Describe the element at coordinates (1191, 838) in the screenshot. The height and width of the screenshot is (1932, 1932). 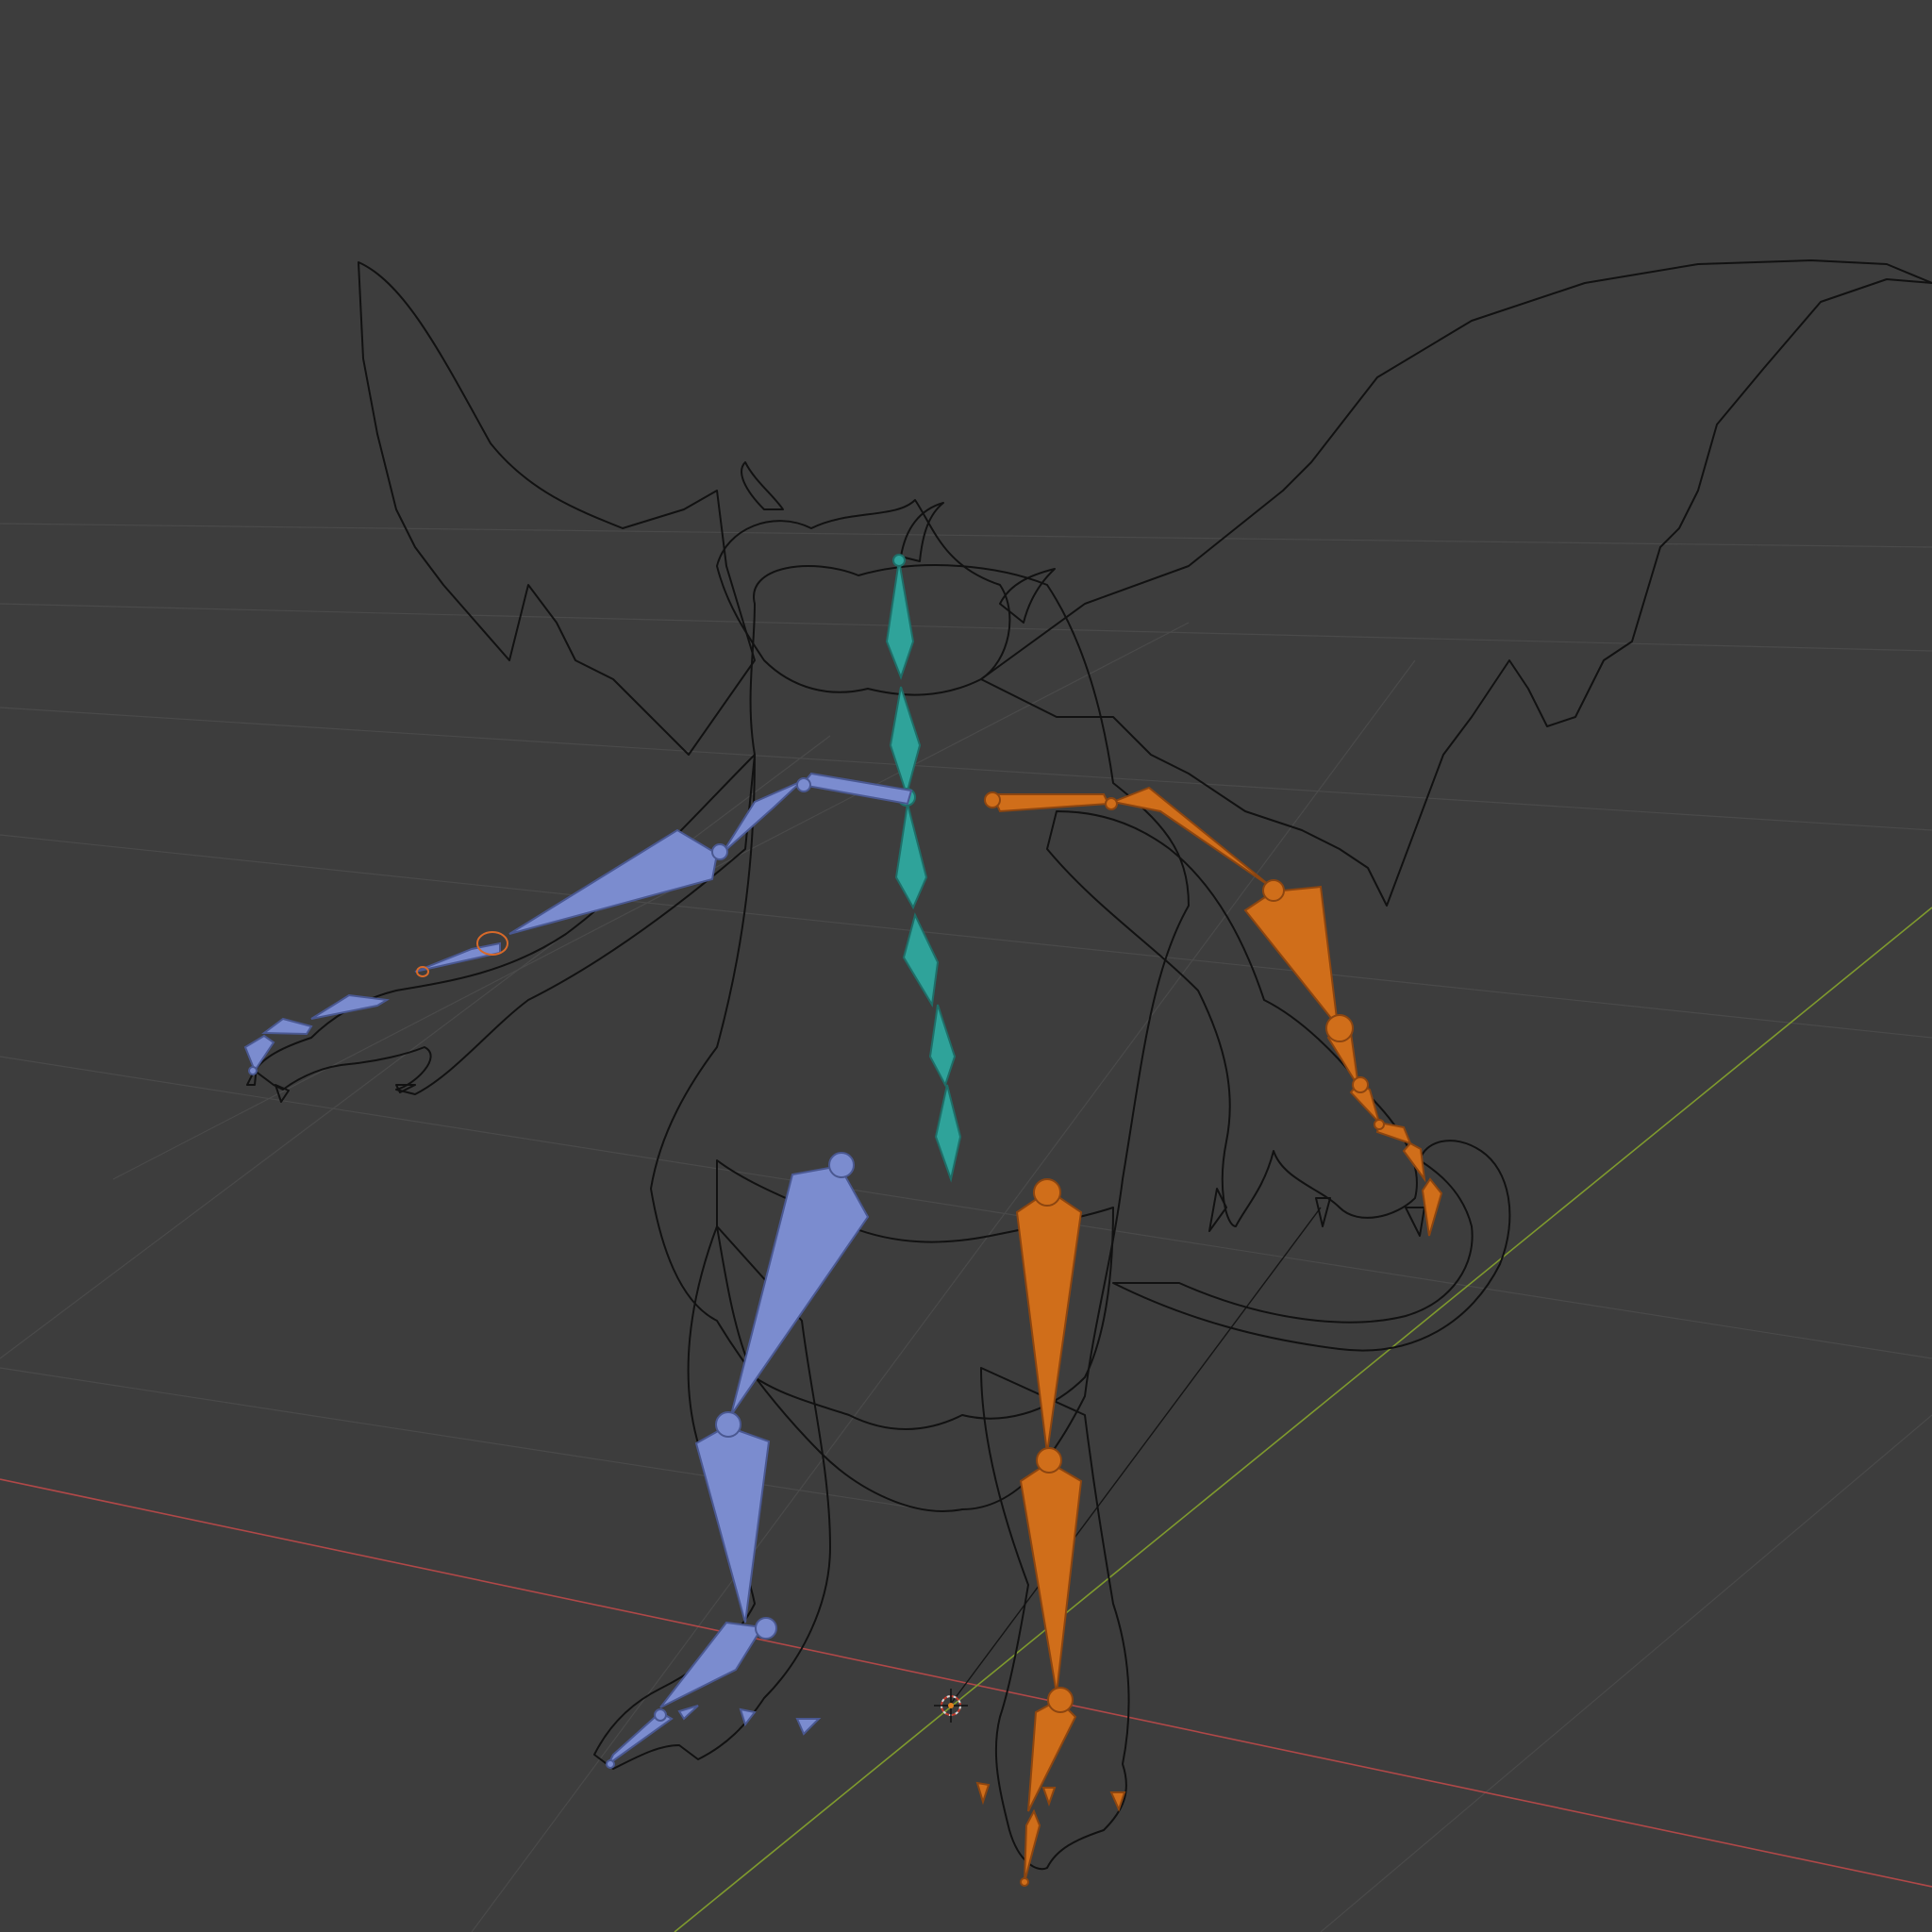
I see `bone-right-shoulder` at that location.